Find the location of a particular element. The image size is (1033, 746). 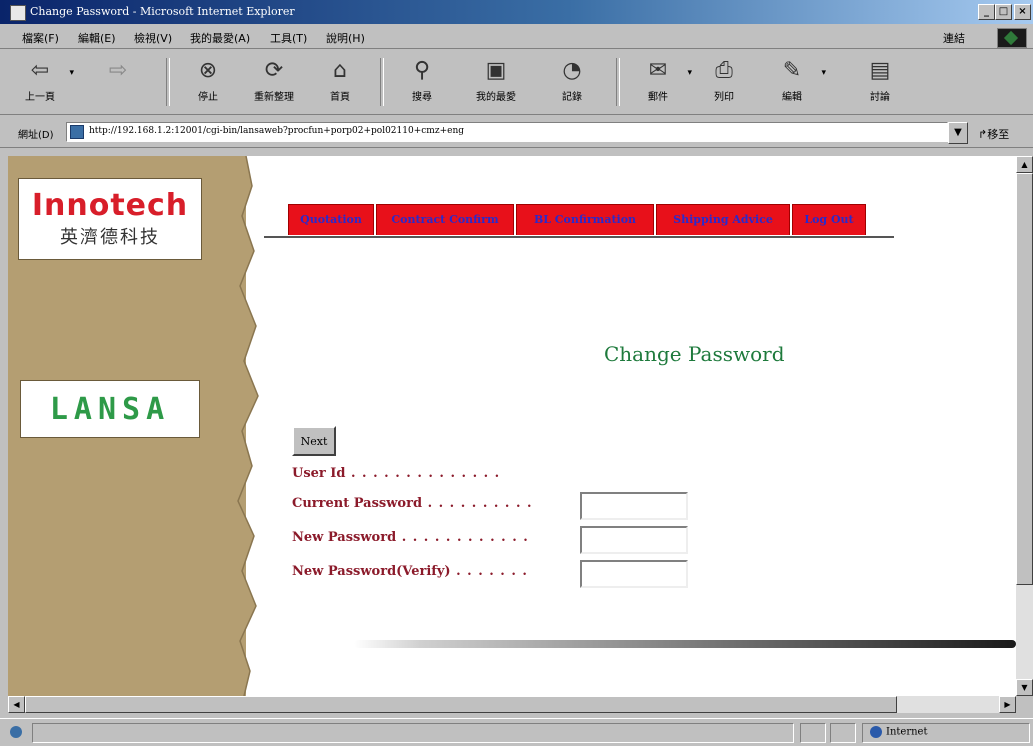

favorites-button: ▣ 我的最愛 is located at coordinates (496, 82).